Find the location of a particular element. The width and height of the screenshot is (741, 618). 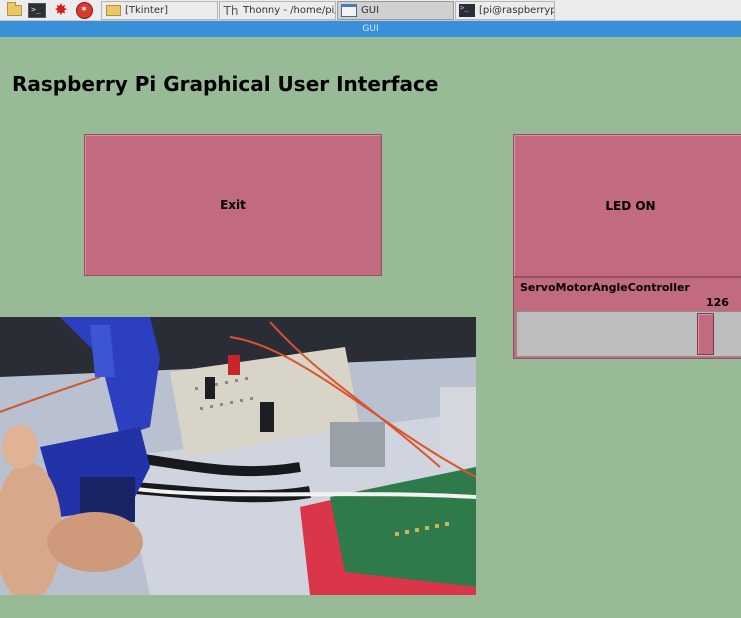

wolfram-icon: ✸ is located at coordinates (61, 10).